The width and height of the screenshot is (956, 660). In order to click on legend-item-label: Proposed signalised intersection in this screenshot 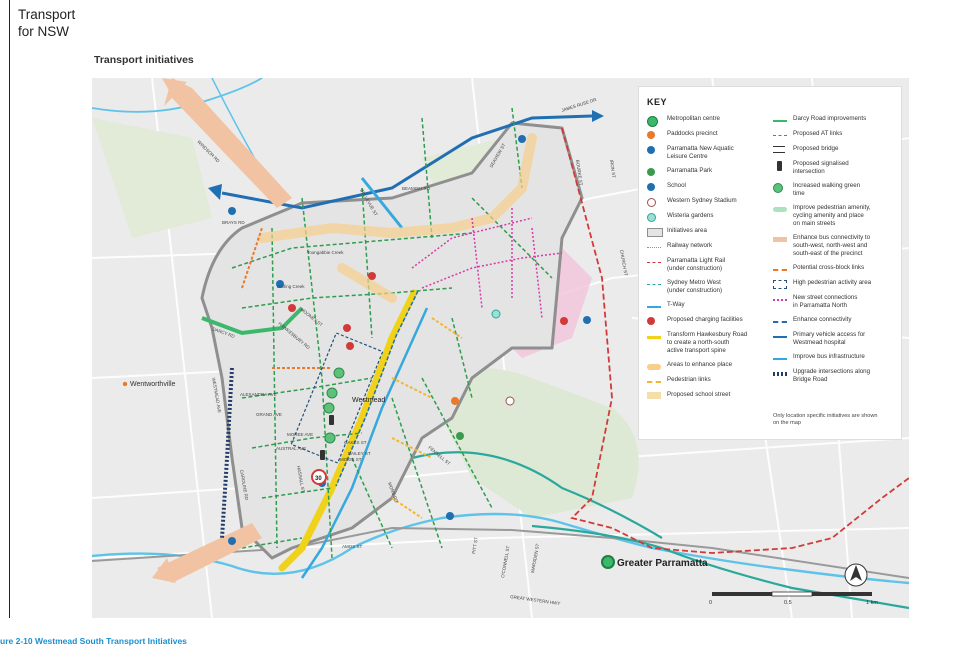, I will do `click(821, 167)`.